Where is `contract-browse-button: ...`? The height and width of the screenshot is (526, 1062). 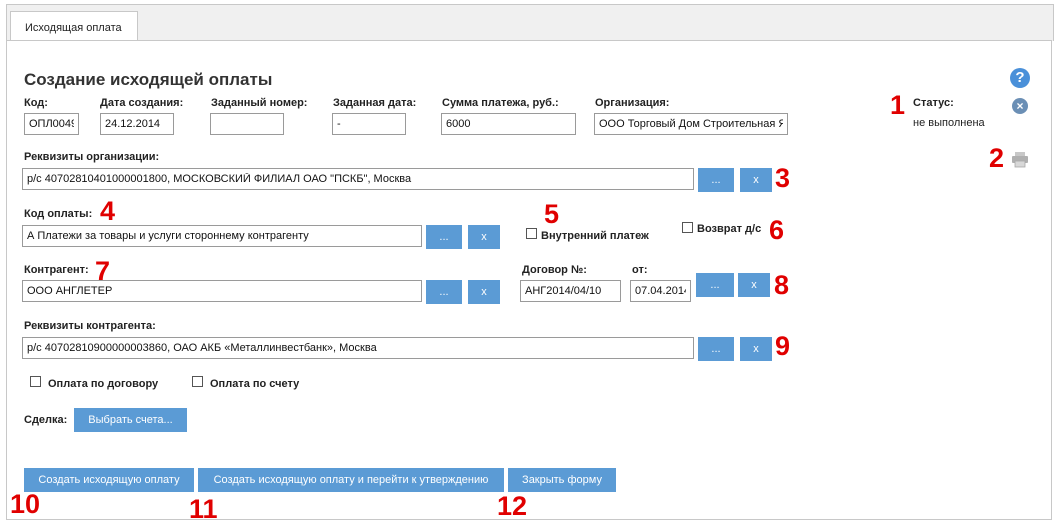
contract-browse-button: ... is located at coordinates (715, 285).